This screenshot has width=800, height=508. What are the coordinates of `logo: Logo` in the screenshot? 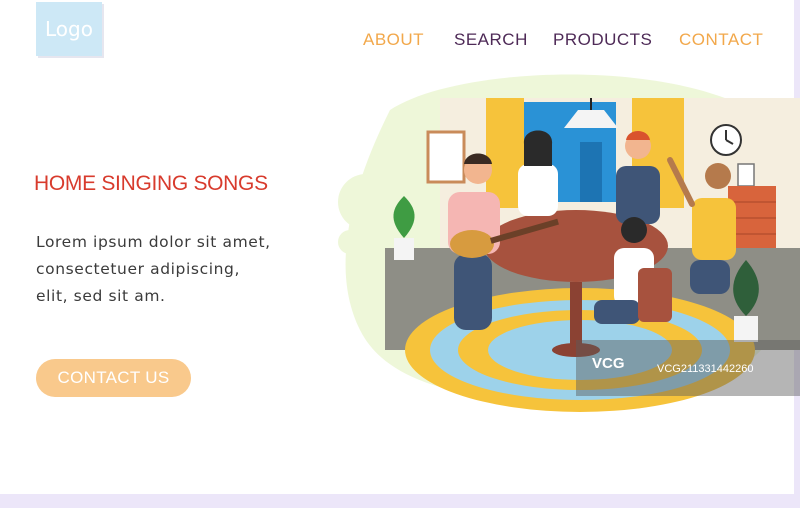 It's located at (69, 29).